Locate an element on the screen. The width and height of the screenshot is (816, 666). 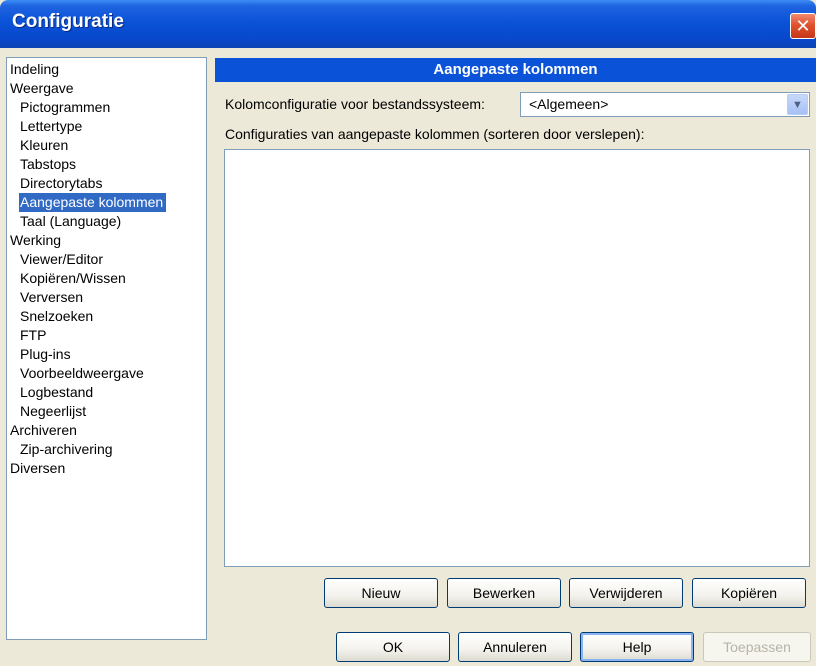
close-icon: ✕ is located at coordinates (803, 25).